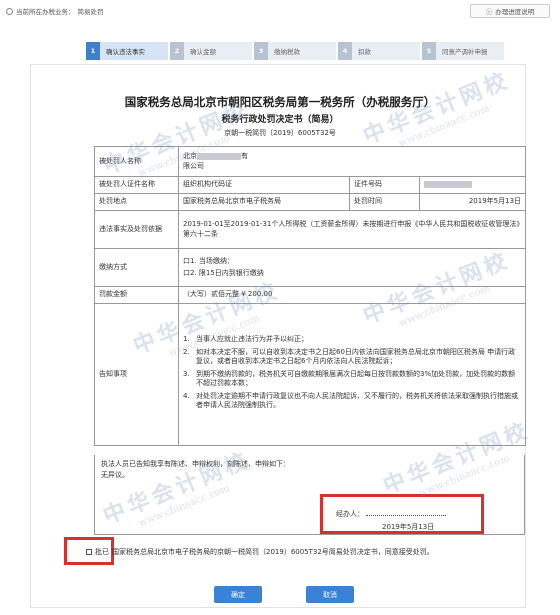 Image resolution: width=560 pixels, height=615 pixels. What do you see at coordinates (287, 52) in the screenshot?
I see `step-label: 缴纳税款` at bounding box center [287, 52].